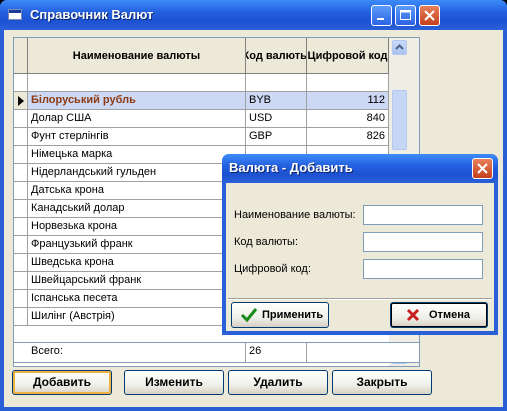 The image size is (507, 411). Describe the element at coordinates (137, 281) in the screenshot. I see `cell-name: Швейцарський франк` at that location.